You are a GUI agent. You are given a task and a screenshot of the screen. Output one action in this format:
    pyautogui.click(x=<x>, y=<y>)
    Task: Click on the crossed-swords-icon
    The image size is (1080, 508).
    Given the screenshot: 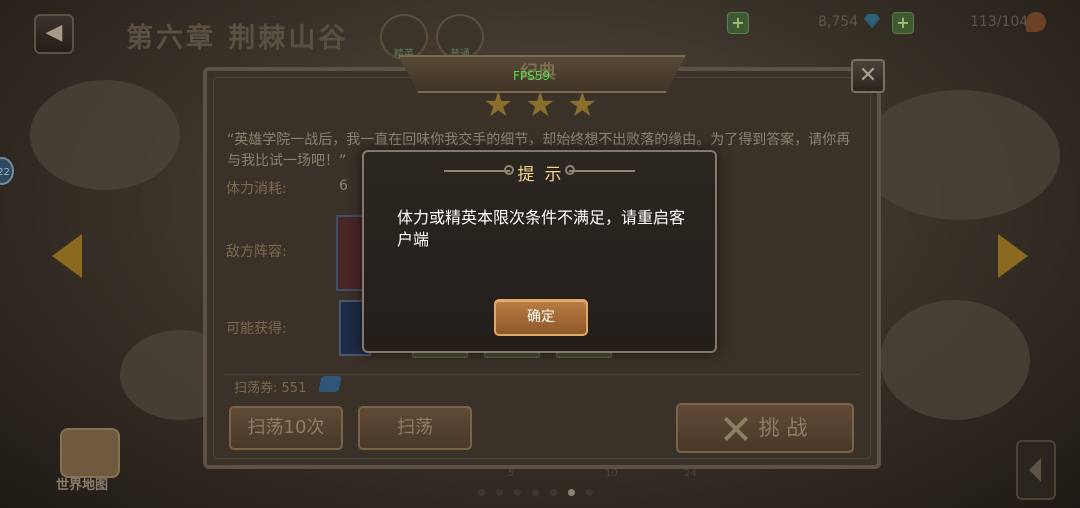 What is the action you would take?
    pyautogui.click(x=736, y=429)
    